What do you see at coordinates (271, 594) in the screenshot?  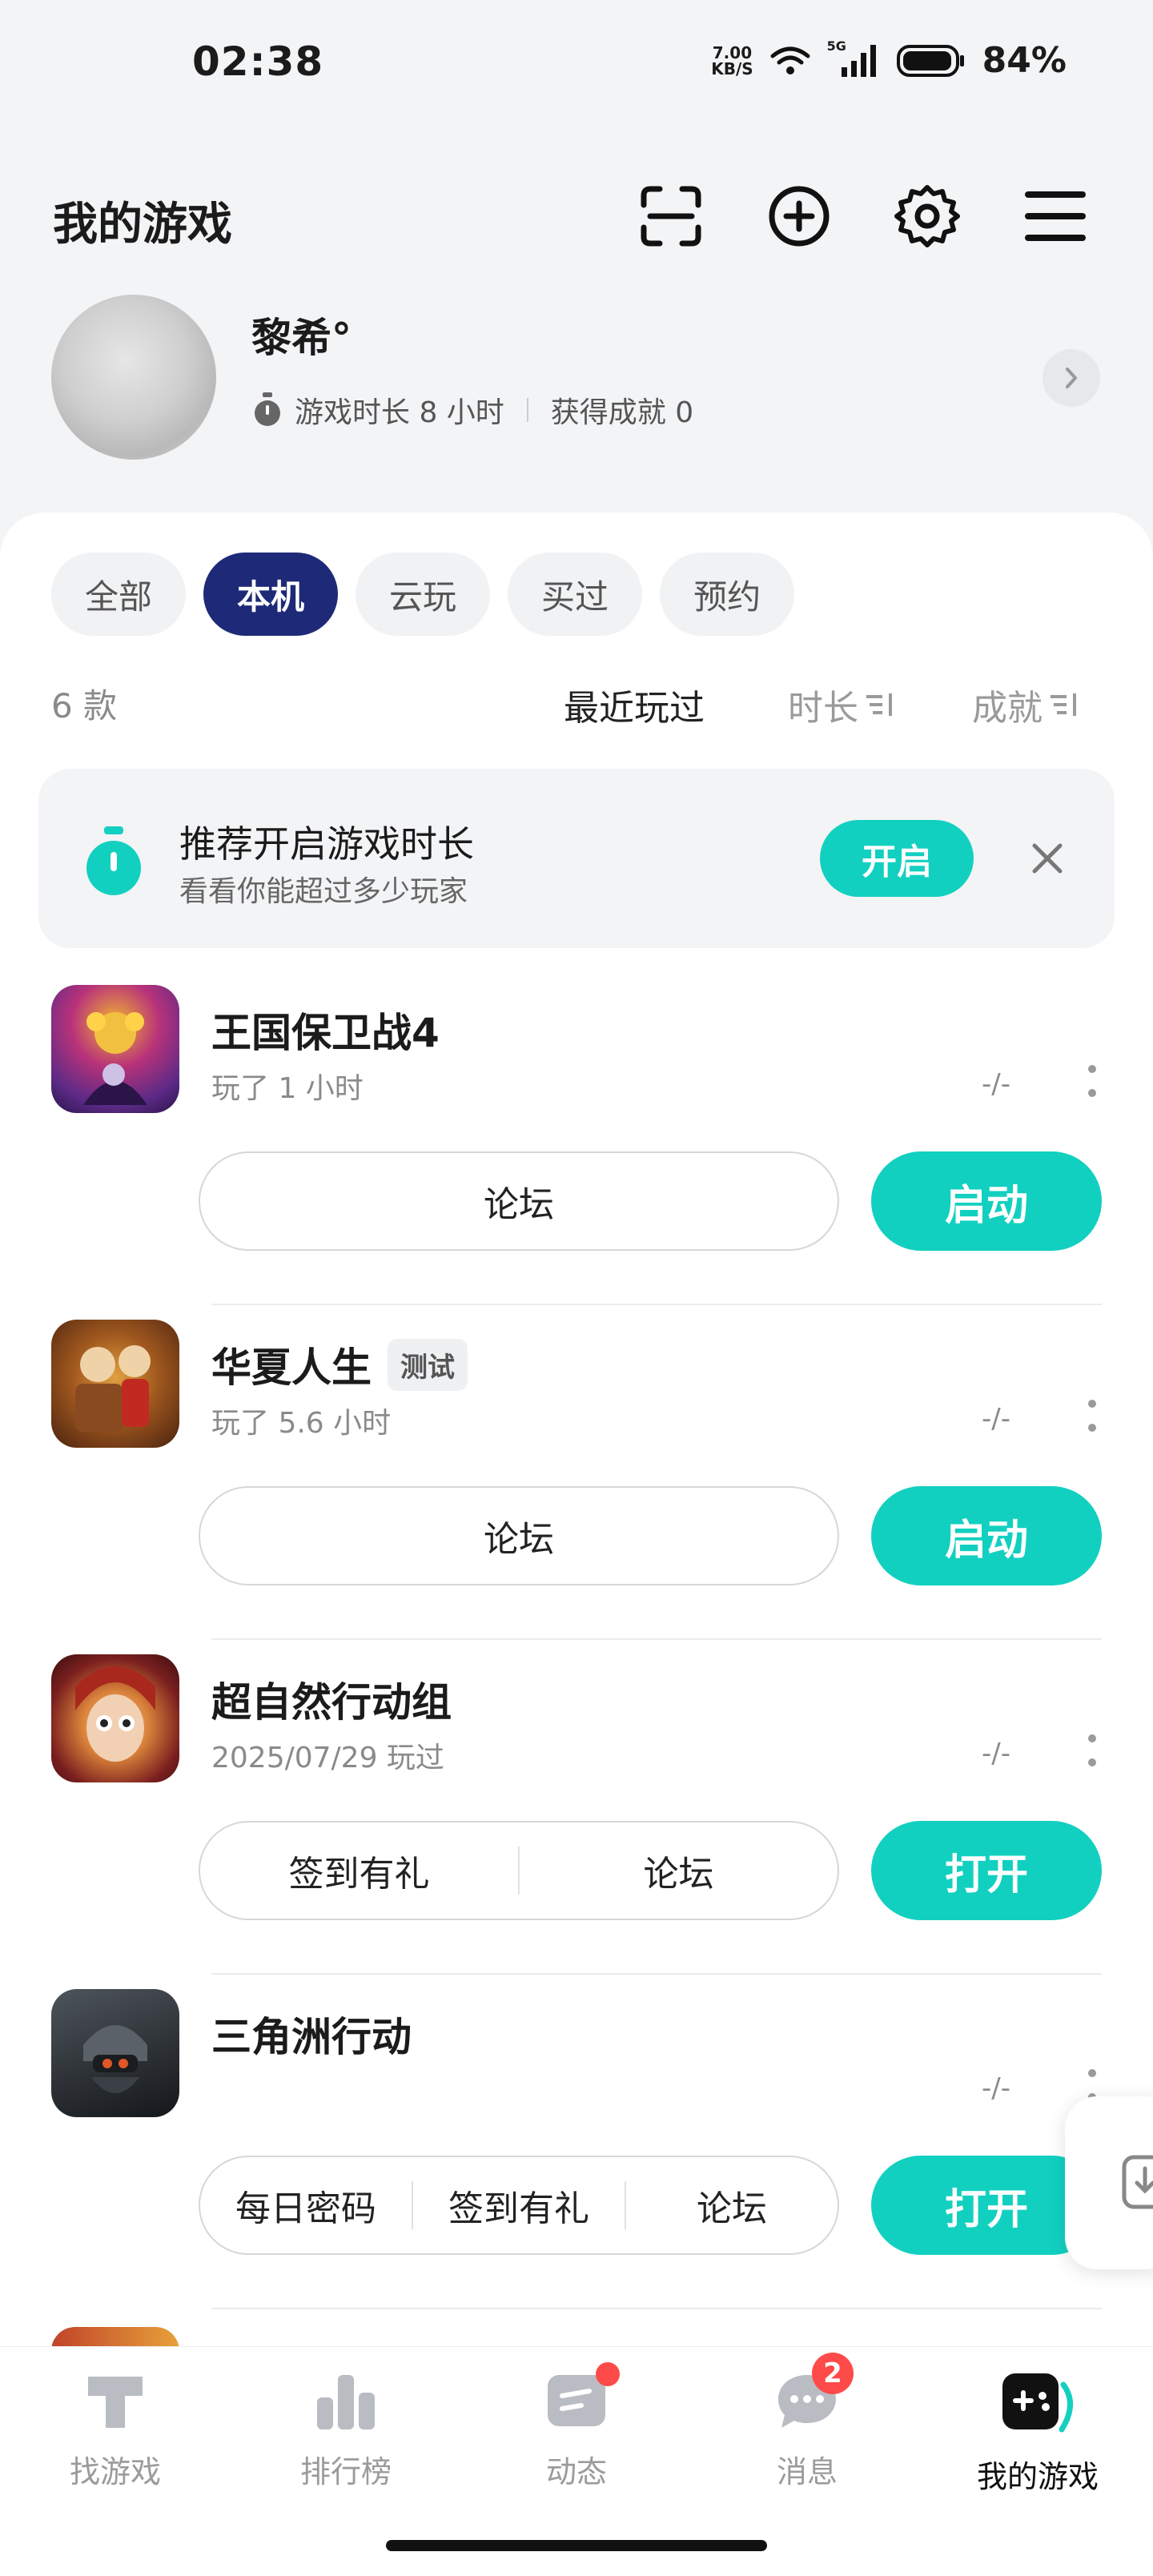 I see `tab-local: 本机` at bounding box center [271, 594].